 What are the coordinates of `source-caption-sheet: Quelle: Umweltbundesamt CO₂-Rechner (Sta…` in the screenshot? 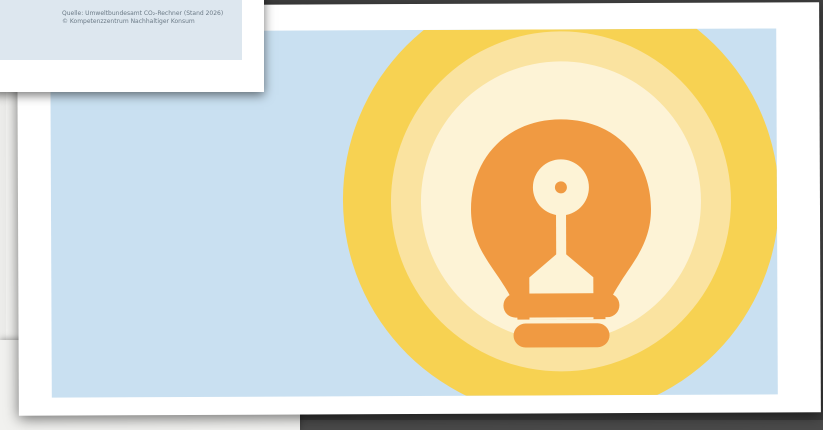 It's located at (132, 46).